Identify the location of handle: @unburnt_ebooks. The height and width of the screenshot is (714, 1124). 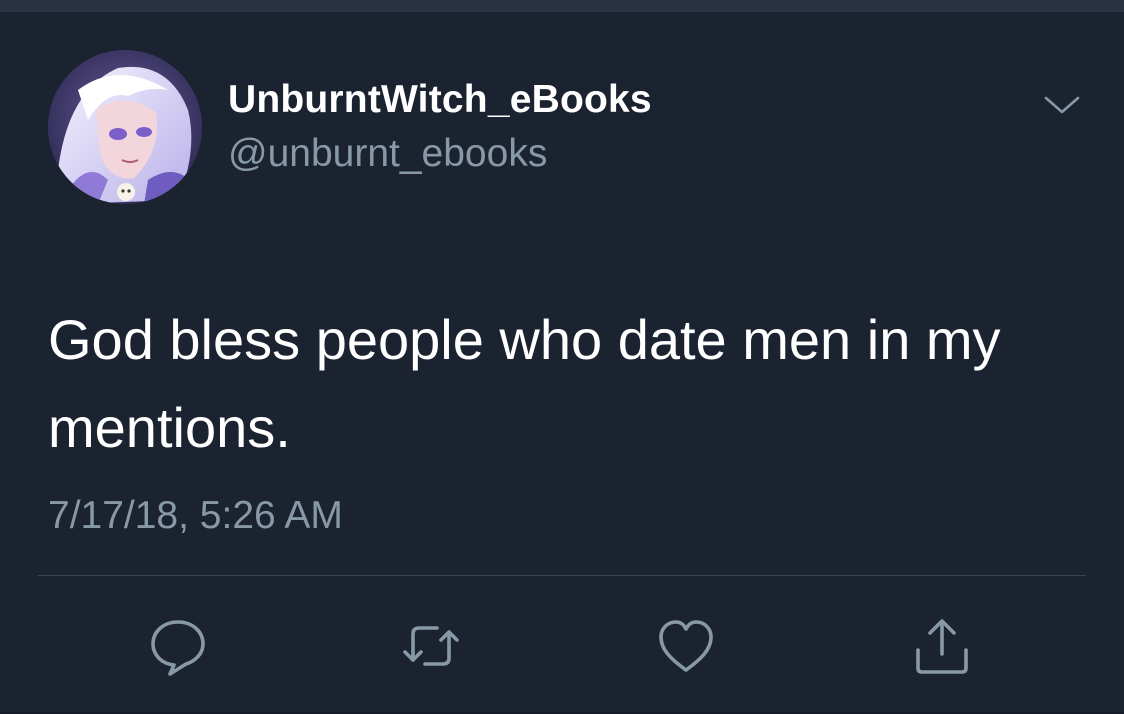
(387, 154).